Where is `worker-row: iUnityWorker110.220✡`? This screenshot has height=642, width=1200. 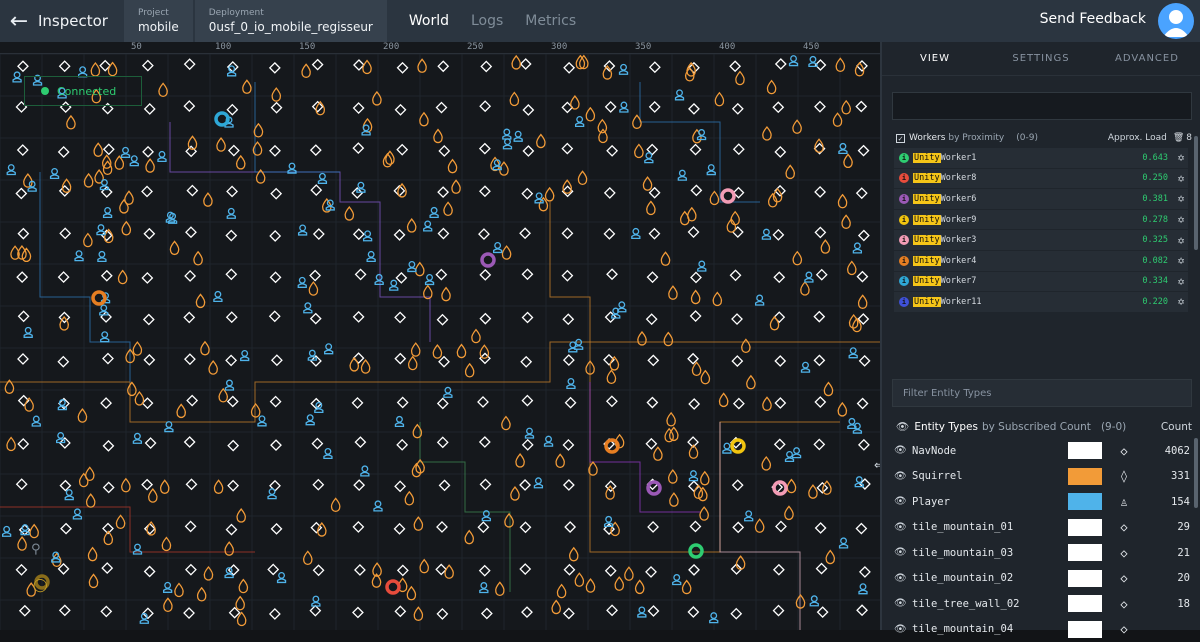 worker-row: iUnityWorker110.220✡ is located at coordinates (1041, 302).